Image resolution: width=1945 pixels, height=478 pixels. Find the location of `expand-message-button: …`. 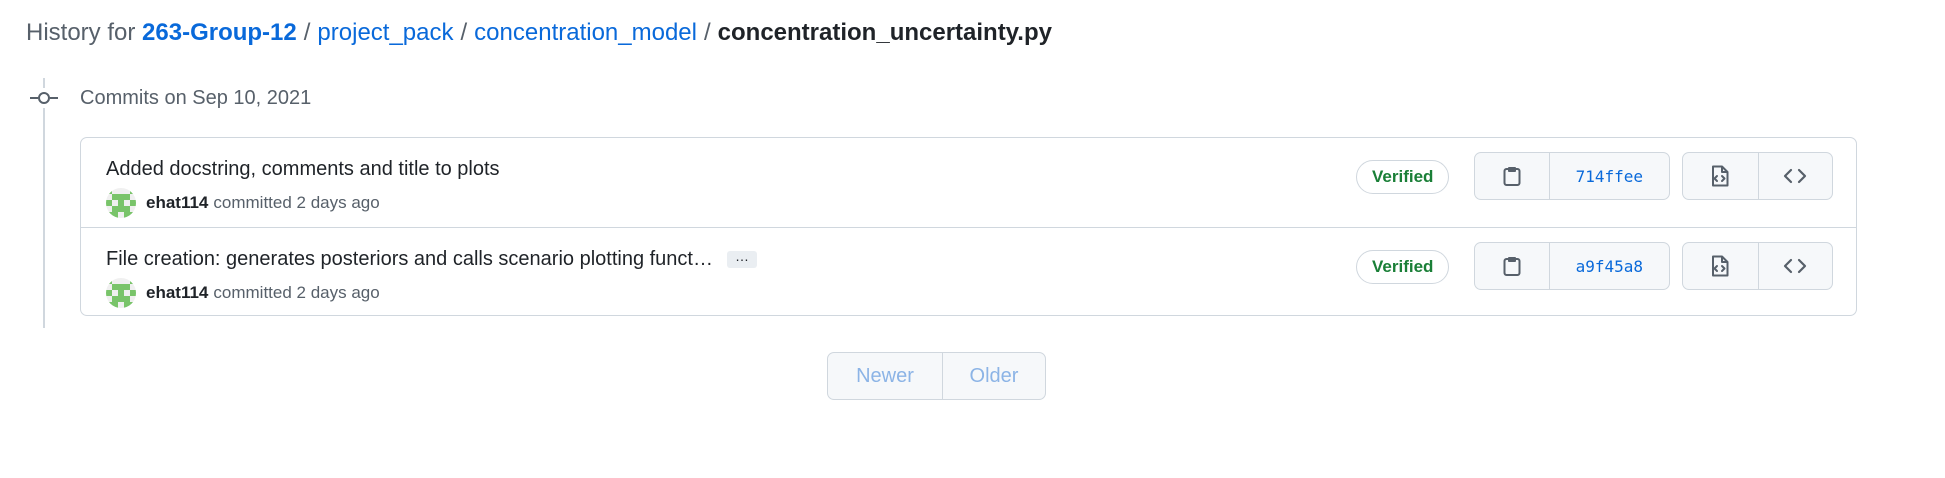

expand-message-button: … is located at coordinates (741, 258).